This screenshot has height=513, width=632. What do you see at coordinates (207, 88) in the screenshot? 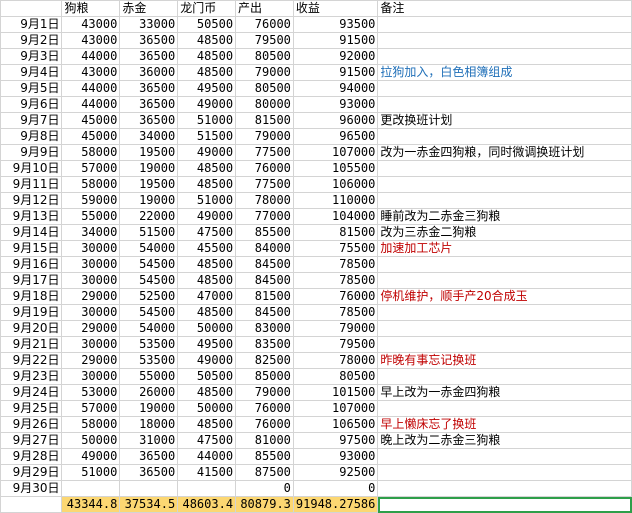
I see `longmen-cell: 49500` at bounding box center [207, 88].